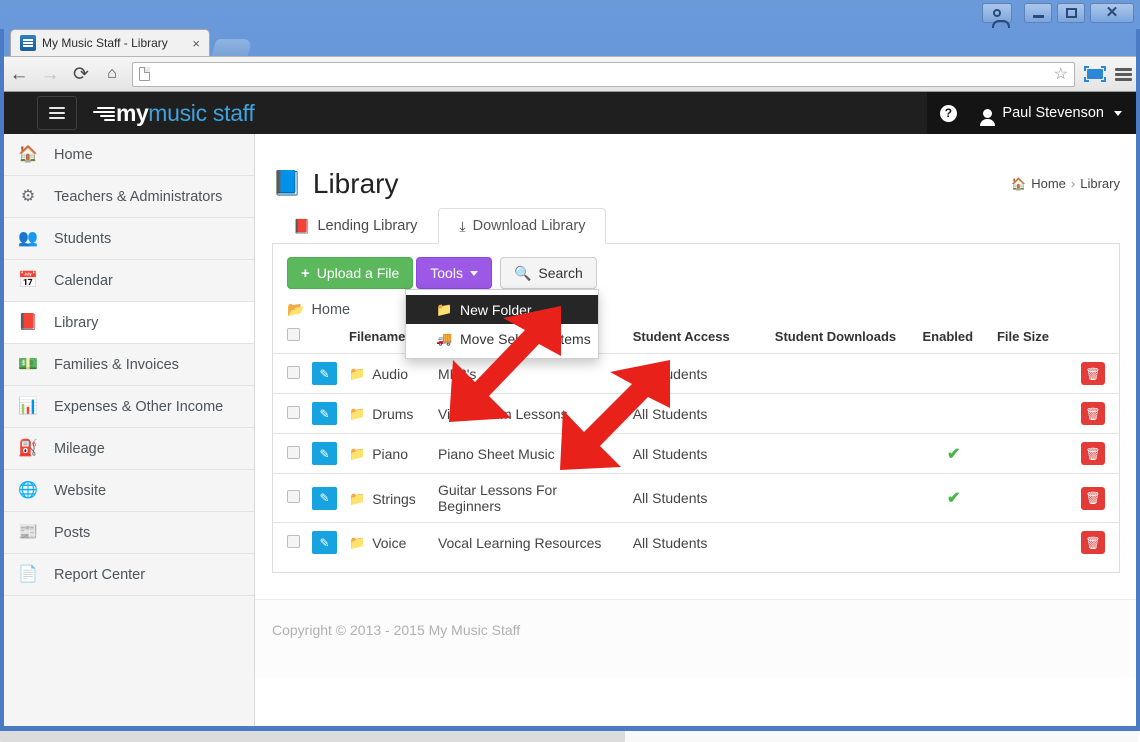 The width and height of the screenshot is (1140, 742). Describe the element at coordinates (132, 112) in the screenshot. I see `brand-name-first: my` at that location.